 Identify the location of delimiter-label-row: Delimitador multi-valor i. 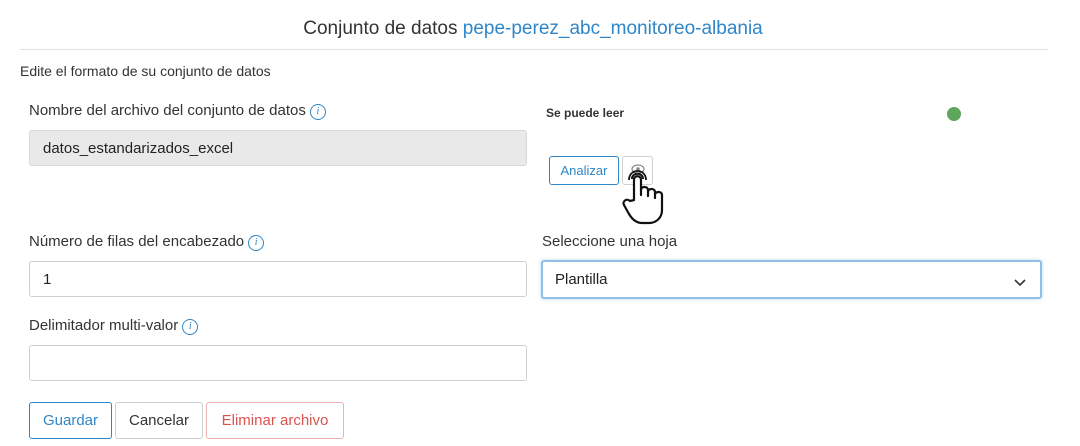
(114, 326).